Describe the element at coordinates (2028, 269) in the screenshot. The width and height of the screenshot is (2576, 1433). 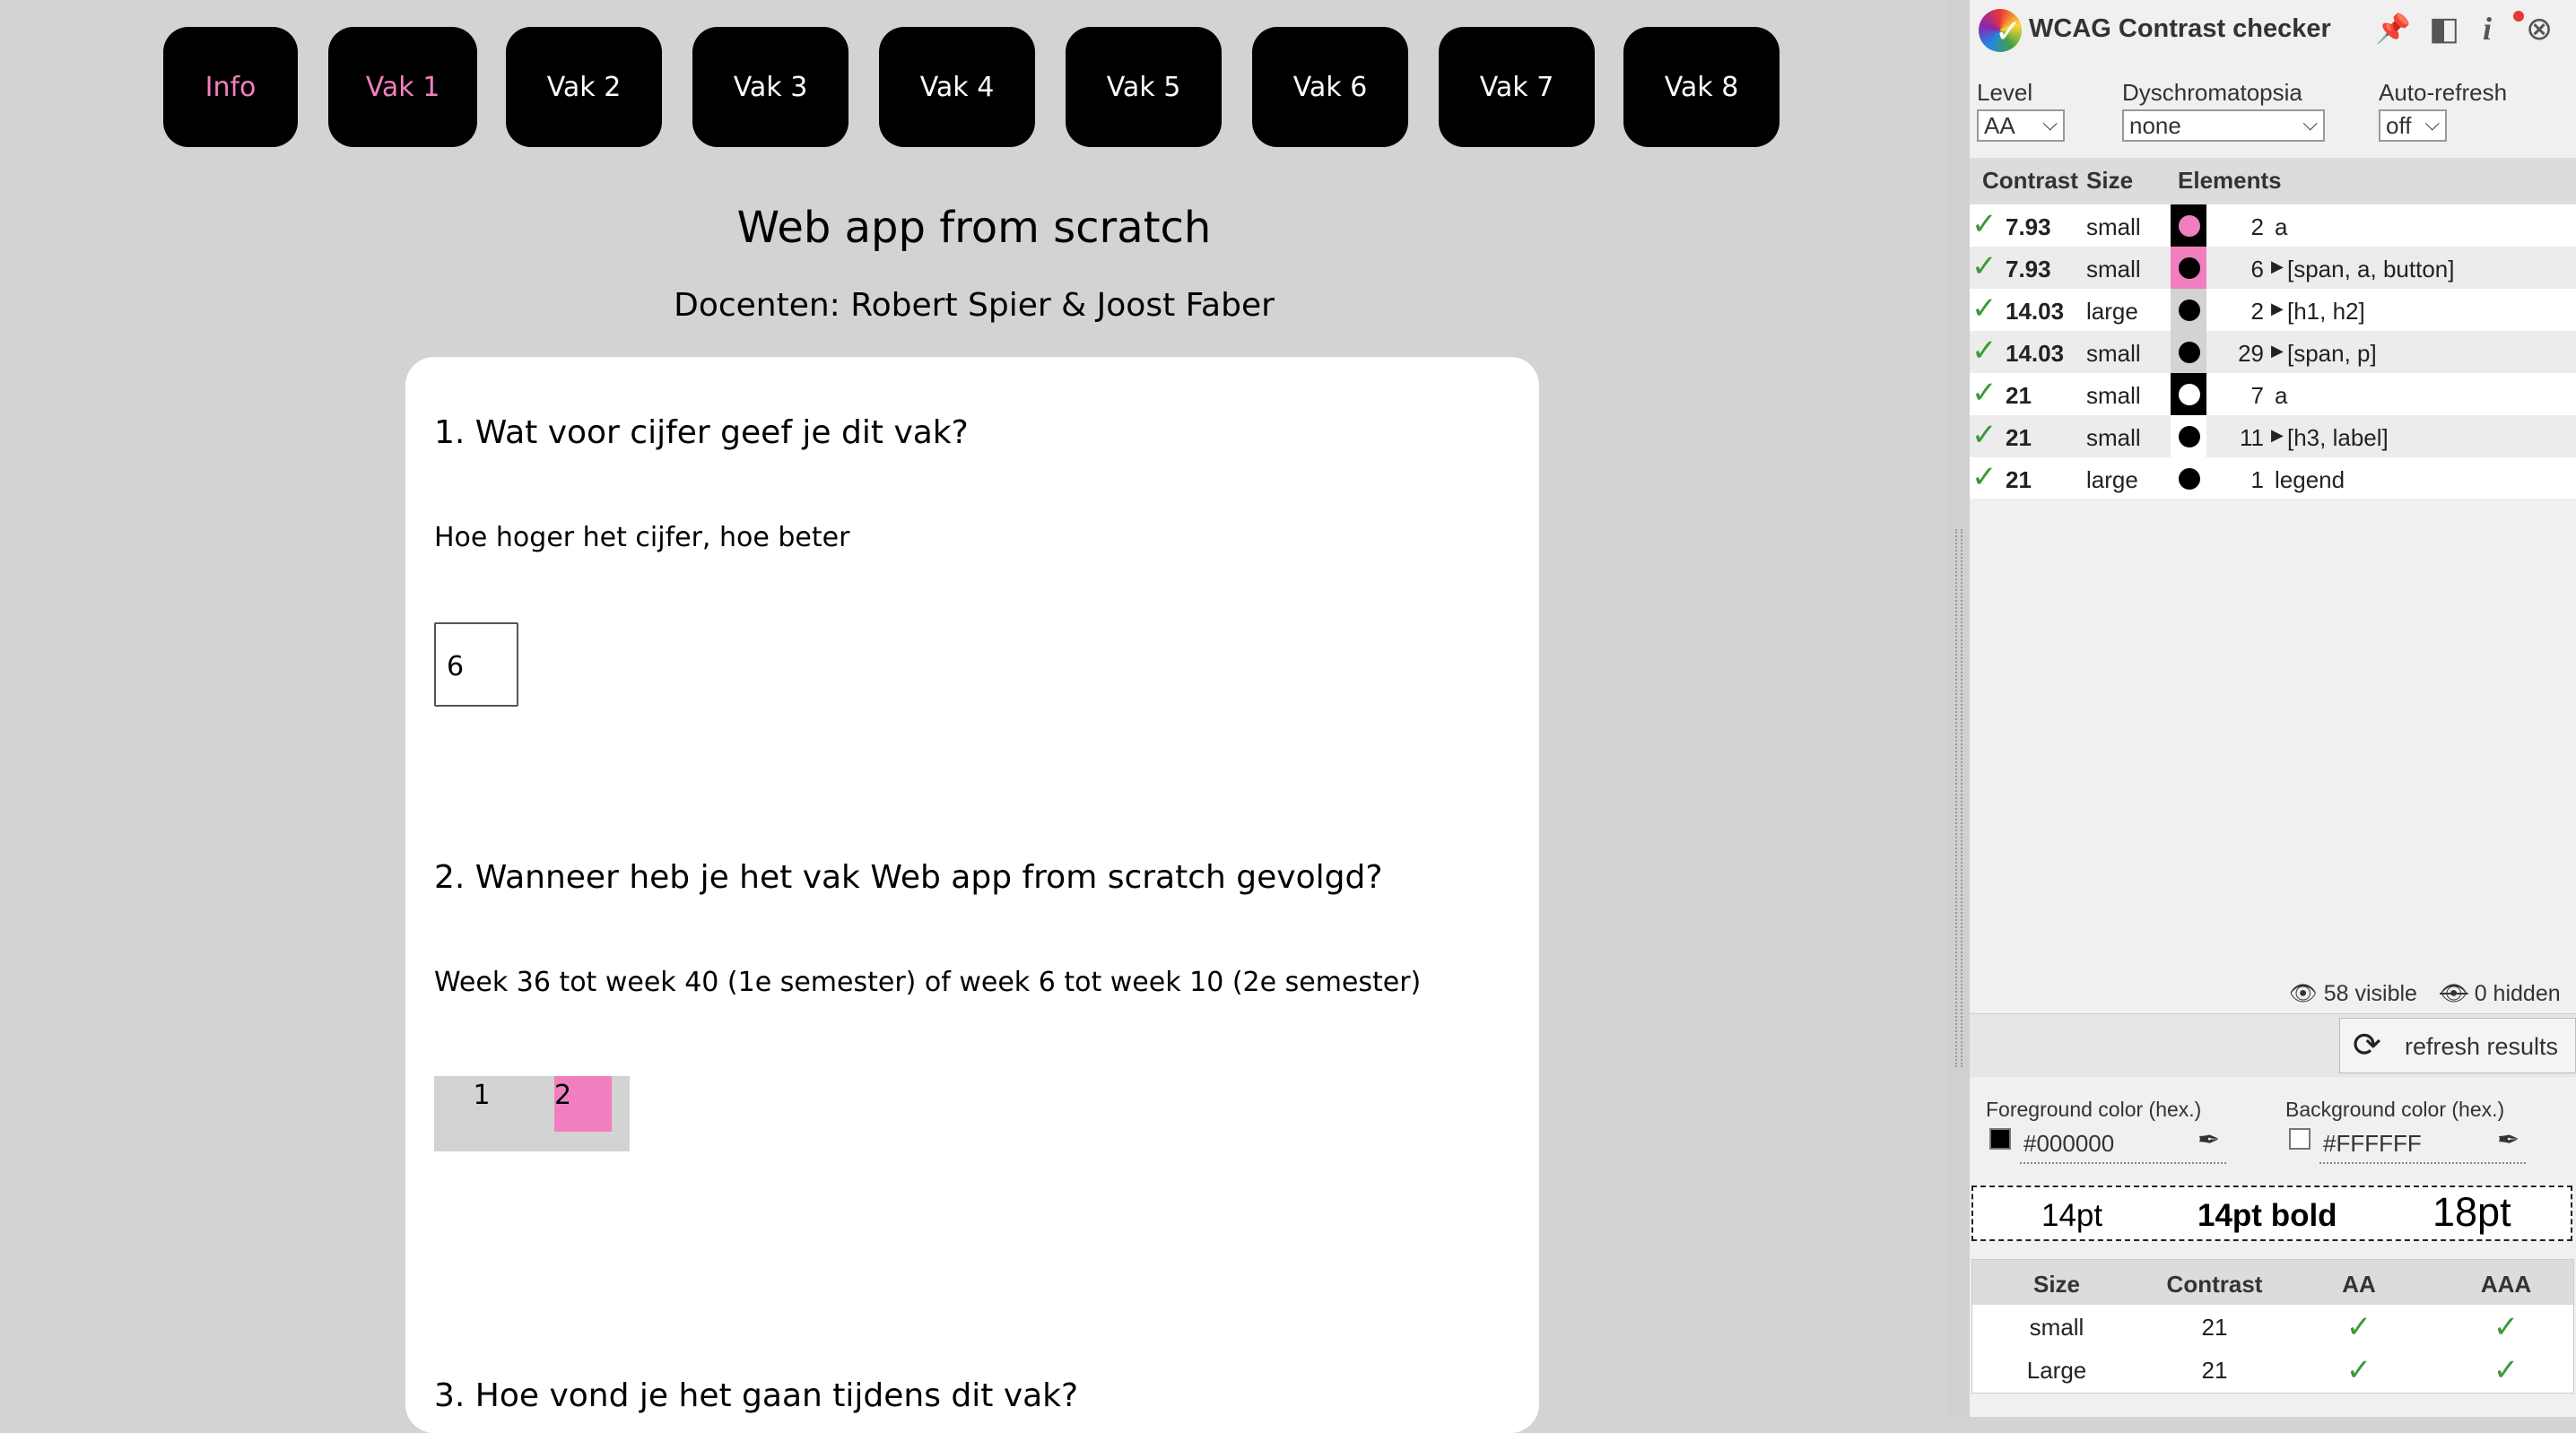
I see `contrast-value: 7.93` at that location.